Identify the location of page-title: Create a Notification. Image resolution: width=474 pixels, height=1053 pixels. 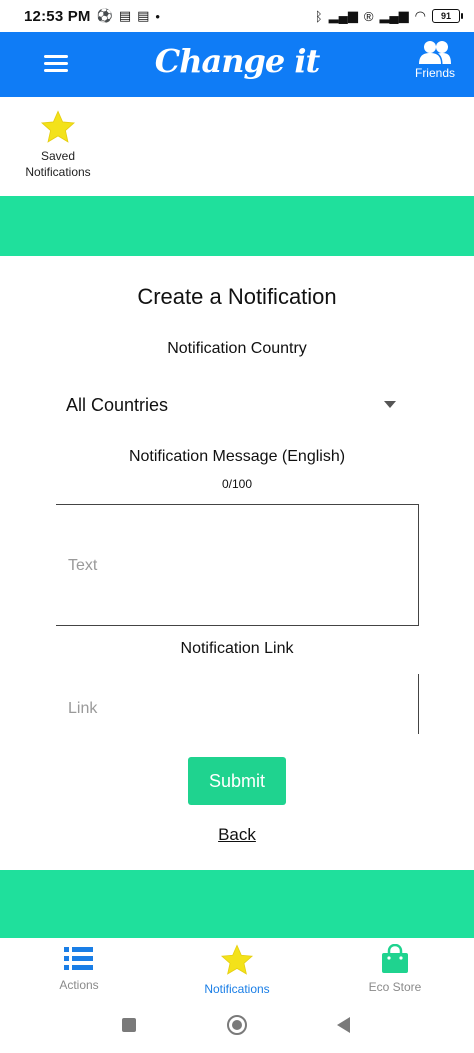
(237, 296).